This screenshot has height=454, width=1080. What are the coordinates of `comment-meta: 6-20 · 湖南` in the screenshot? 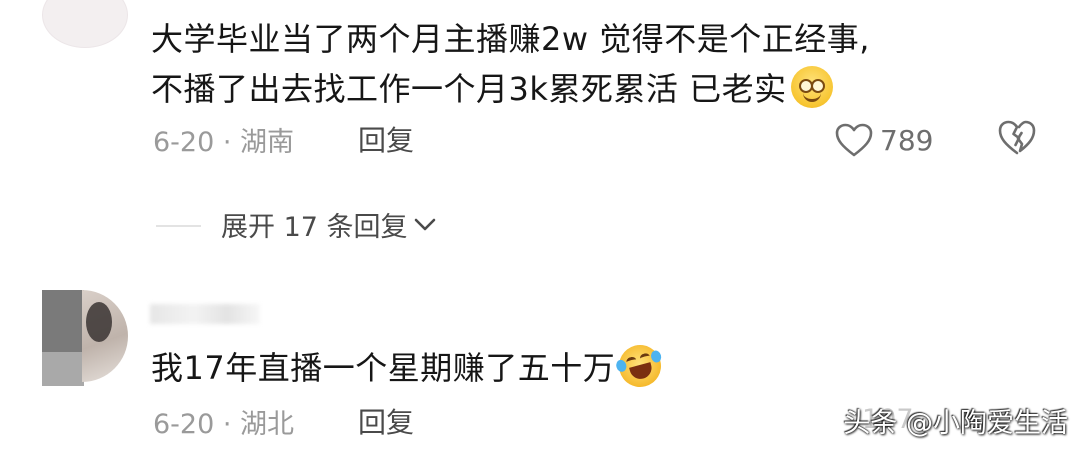 It's located at (223, 139).